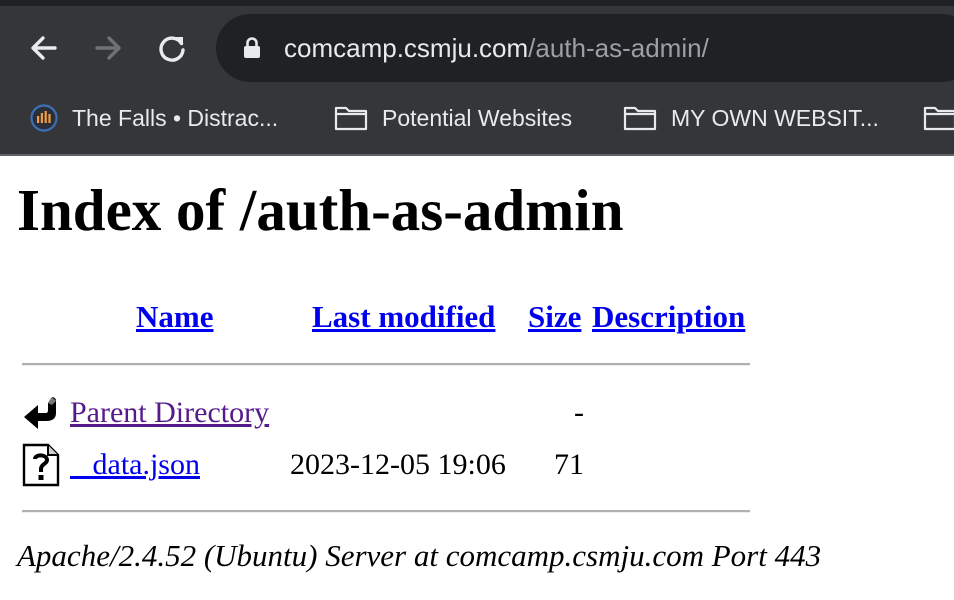  Describe the element at coordinates (174, 317) in the screenshot. I see `sort-by-name-link: Name` at that location.